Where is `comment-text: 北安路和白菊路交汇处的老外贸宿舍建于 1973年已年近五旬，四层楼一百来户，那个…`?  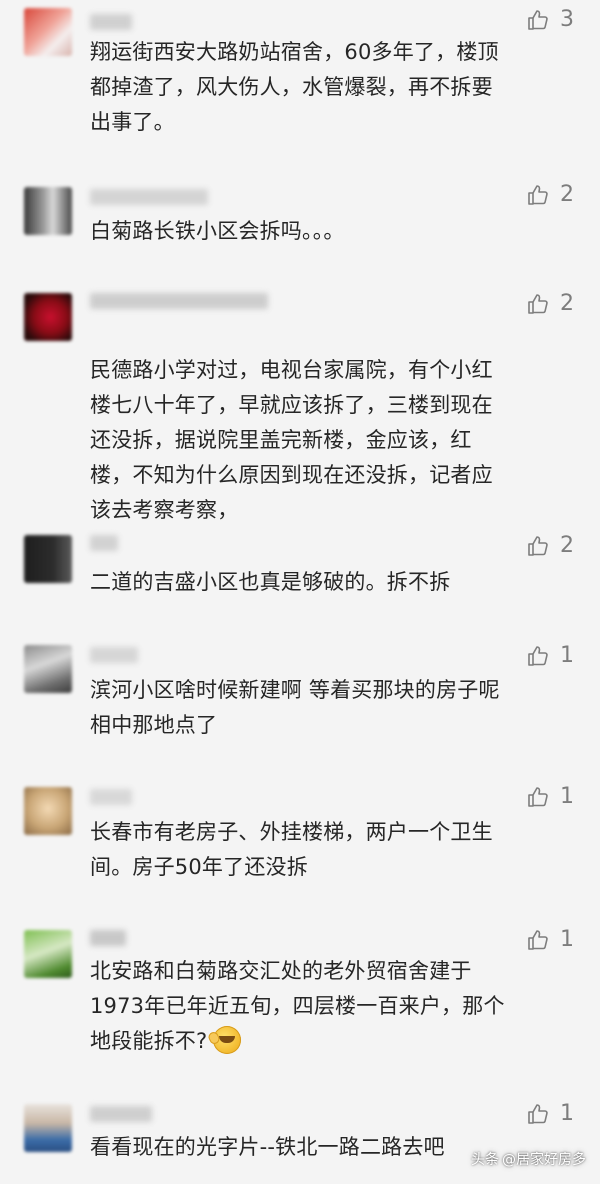 comment-text: 北安路和白菊路交汇处的老外贸宿舍建于 1973年已年近五旬，四层楼一百来户，那个… is located at coordinates (334, 1006).